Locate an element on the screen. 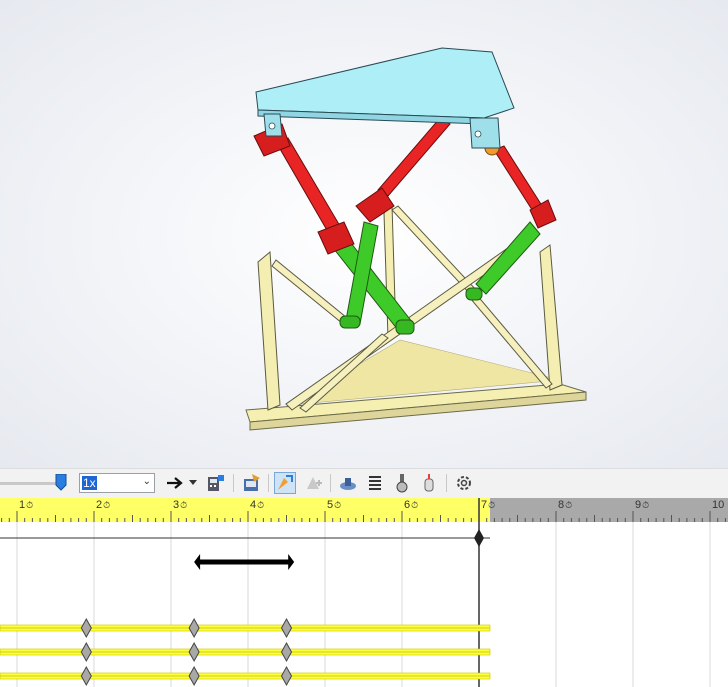 The height and width of the screenshot is (687, 728). right-post is located at coordinates (551, 317).